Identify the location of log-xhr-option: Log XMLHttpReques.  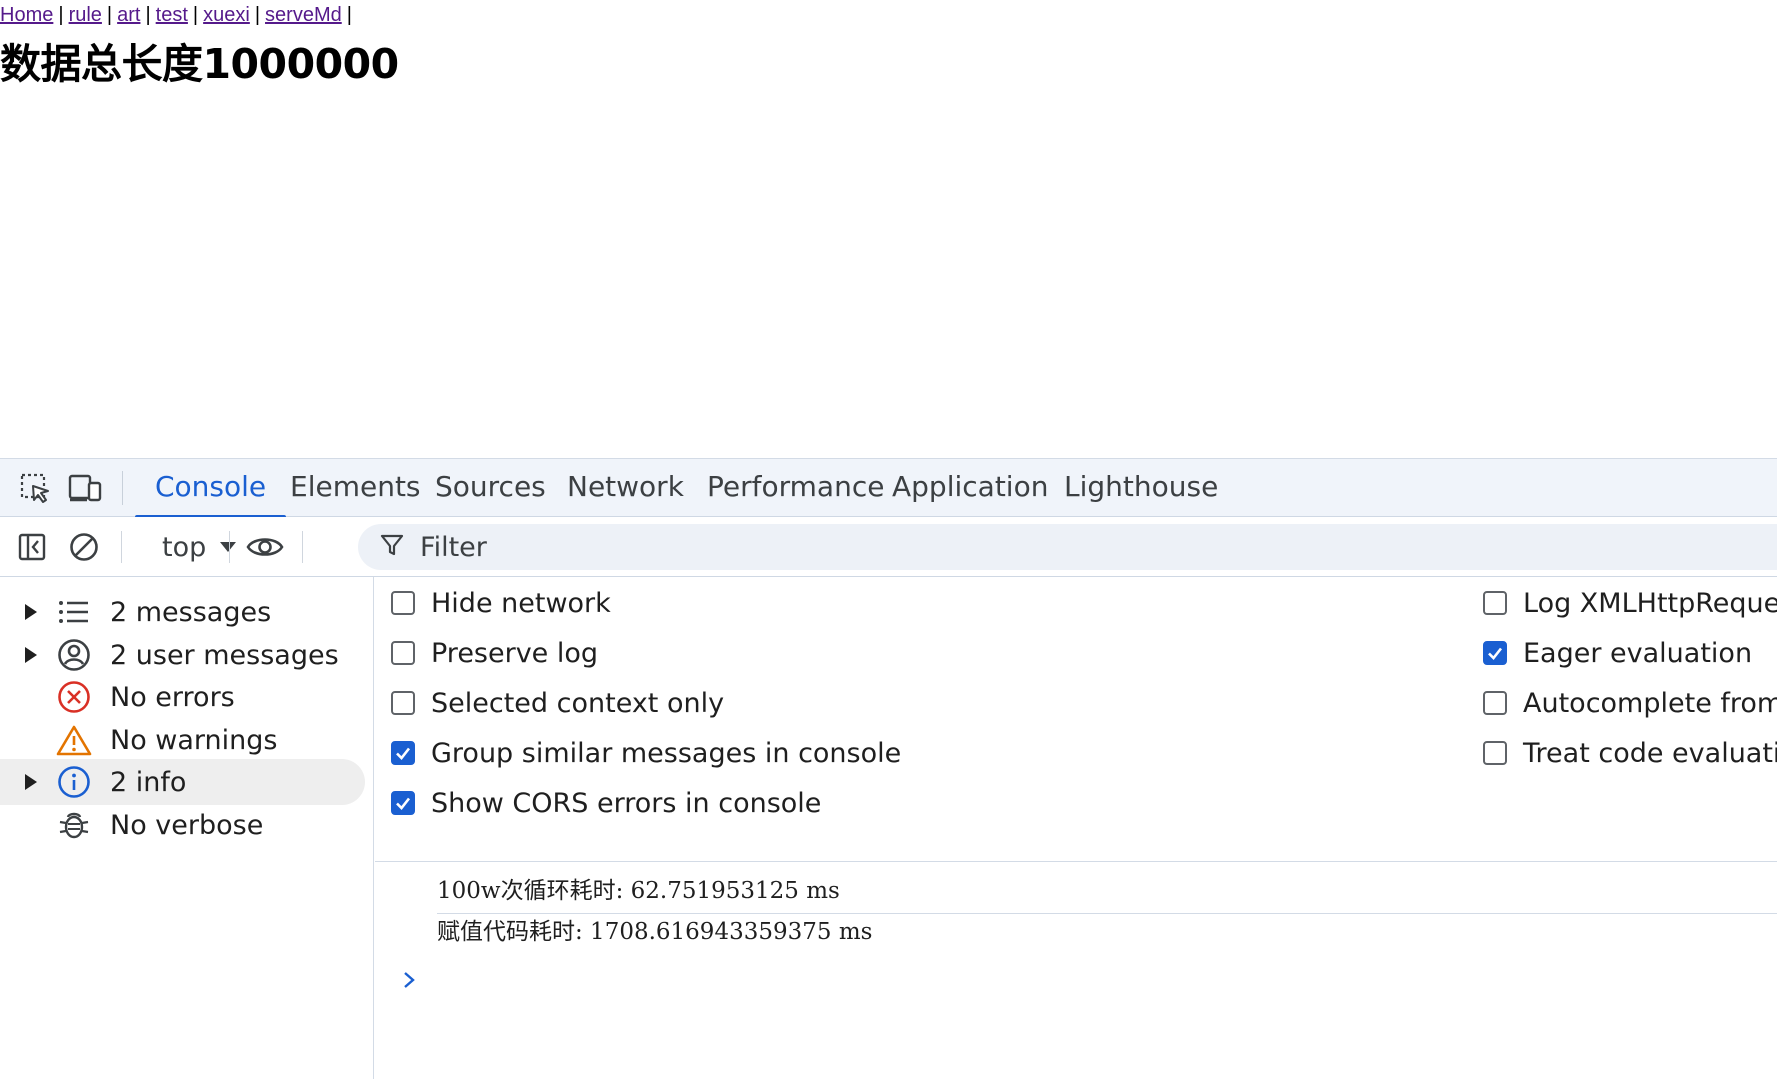
(1630, 603).